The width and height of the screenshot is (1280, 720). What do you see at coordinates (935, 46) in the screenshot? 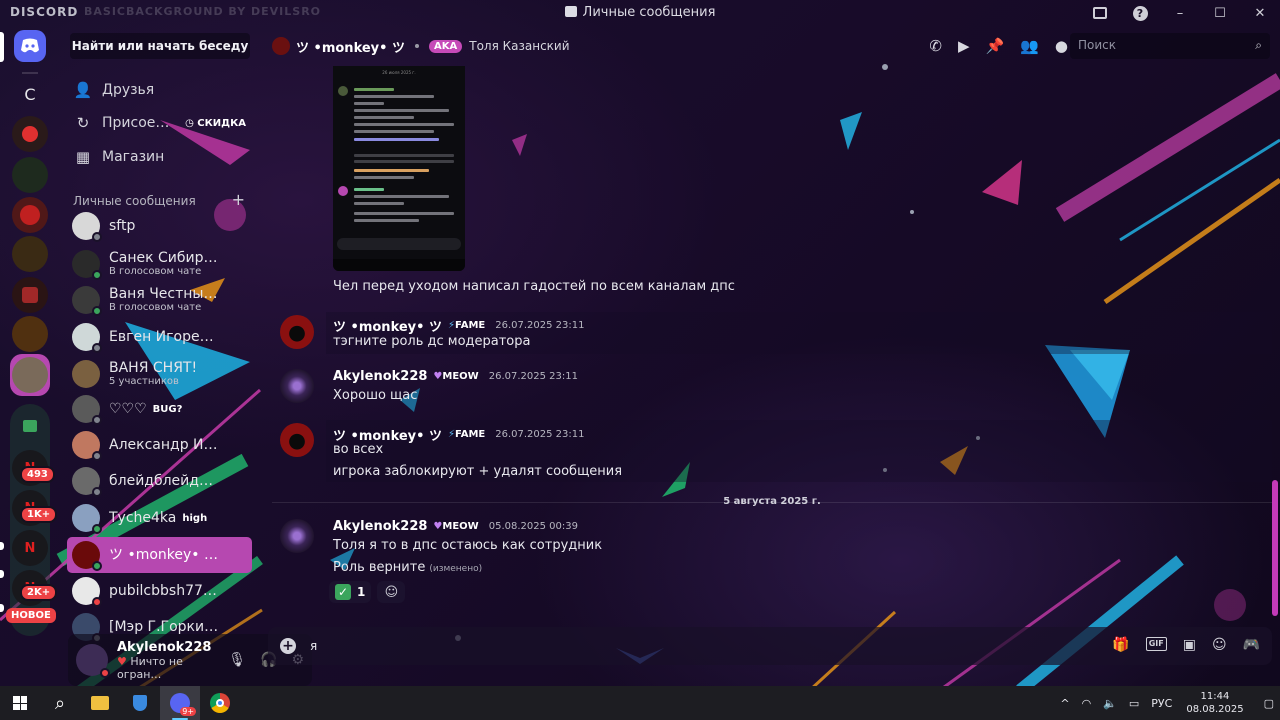
I see `voice-call-icon: ✆` at bounding box center [935, 46].